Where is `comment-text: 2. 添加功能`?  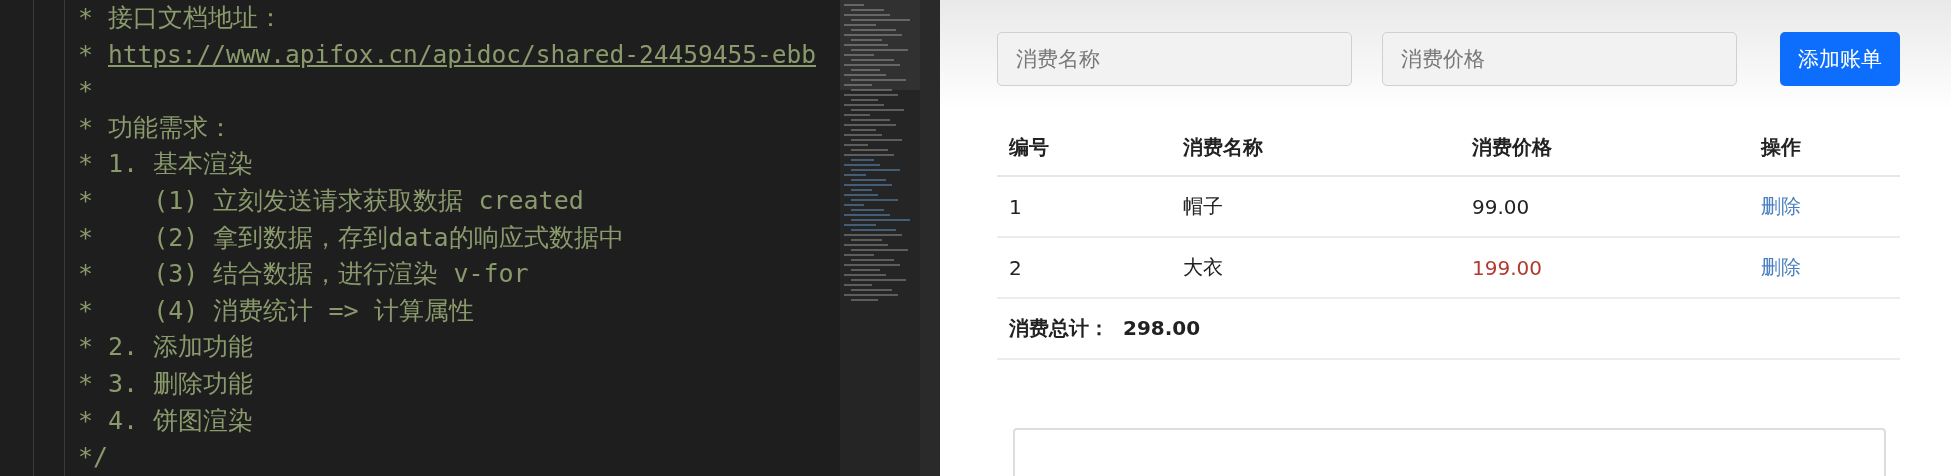 comment-text: 2. 添加功能 is located at coordinates (181, 347).